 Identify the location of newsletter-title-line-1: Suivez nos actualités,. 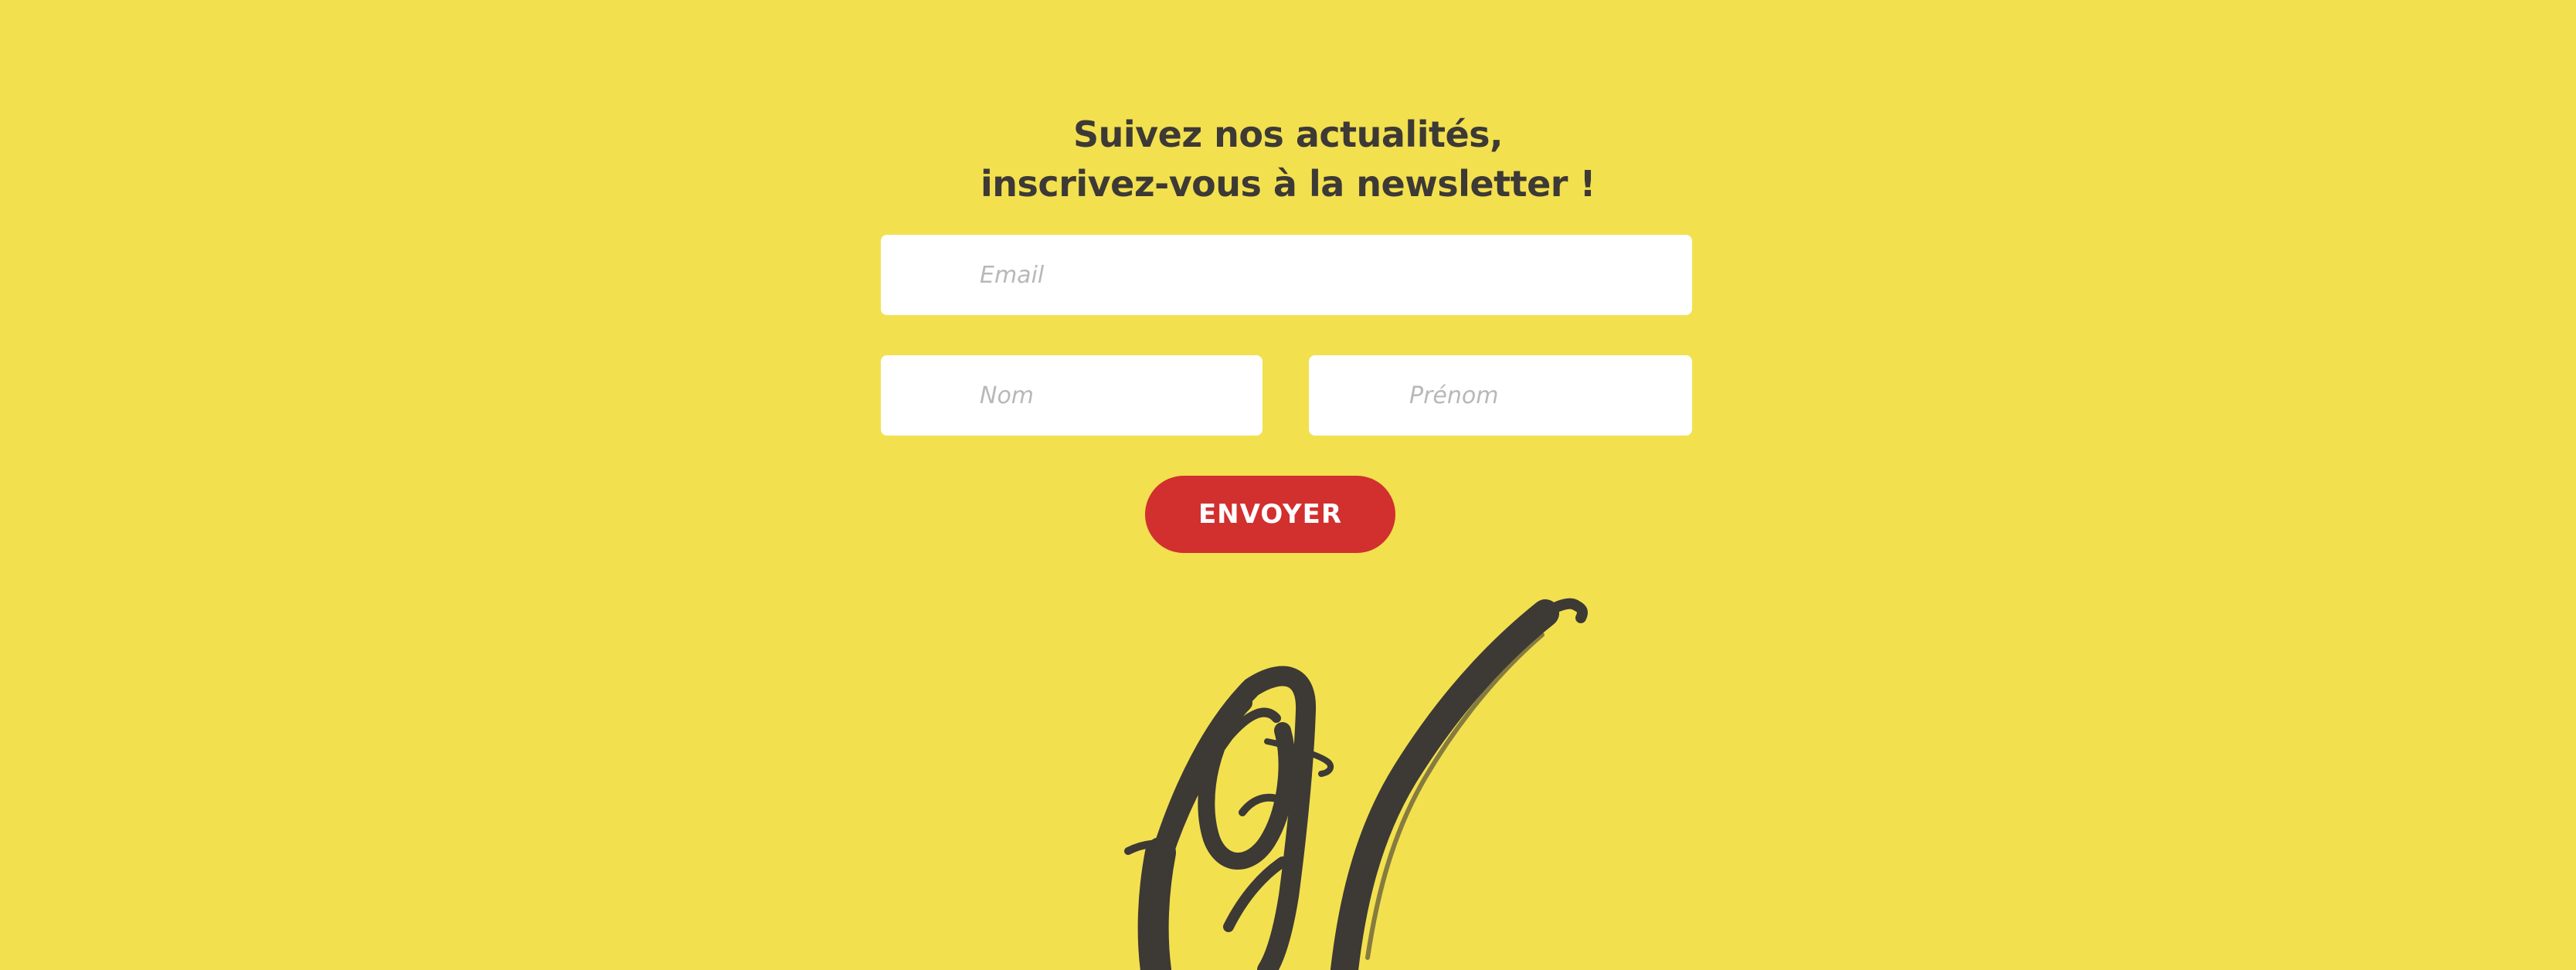
(1288, 135).